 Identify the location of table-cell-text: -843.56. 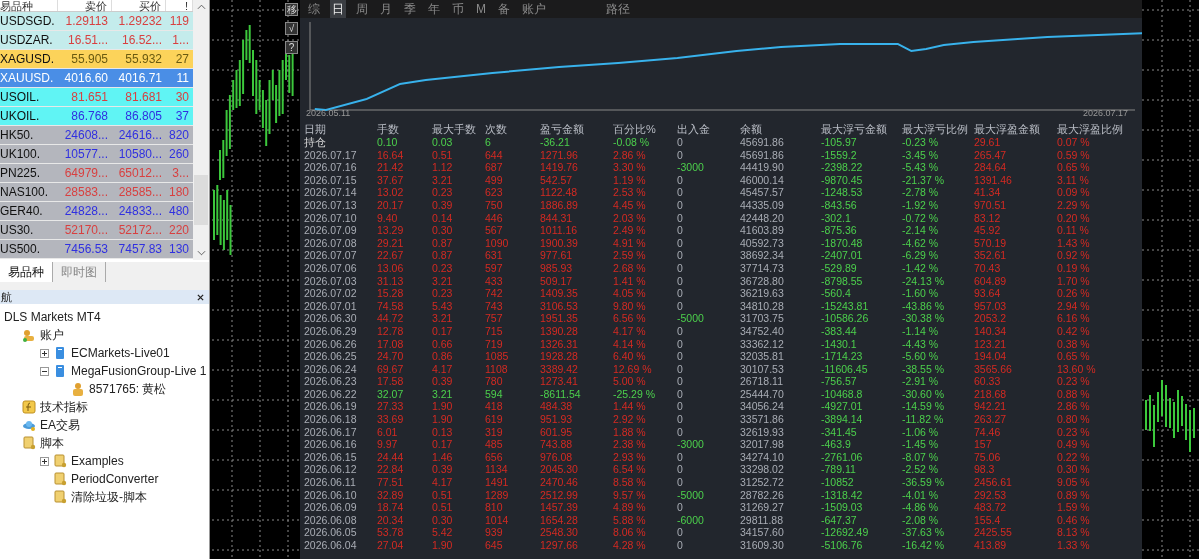
(839, 205).